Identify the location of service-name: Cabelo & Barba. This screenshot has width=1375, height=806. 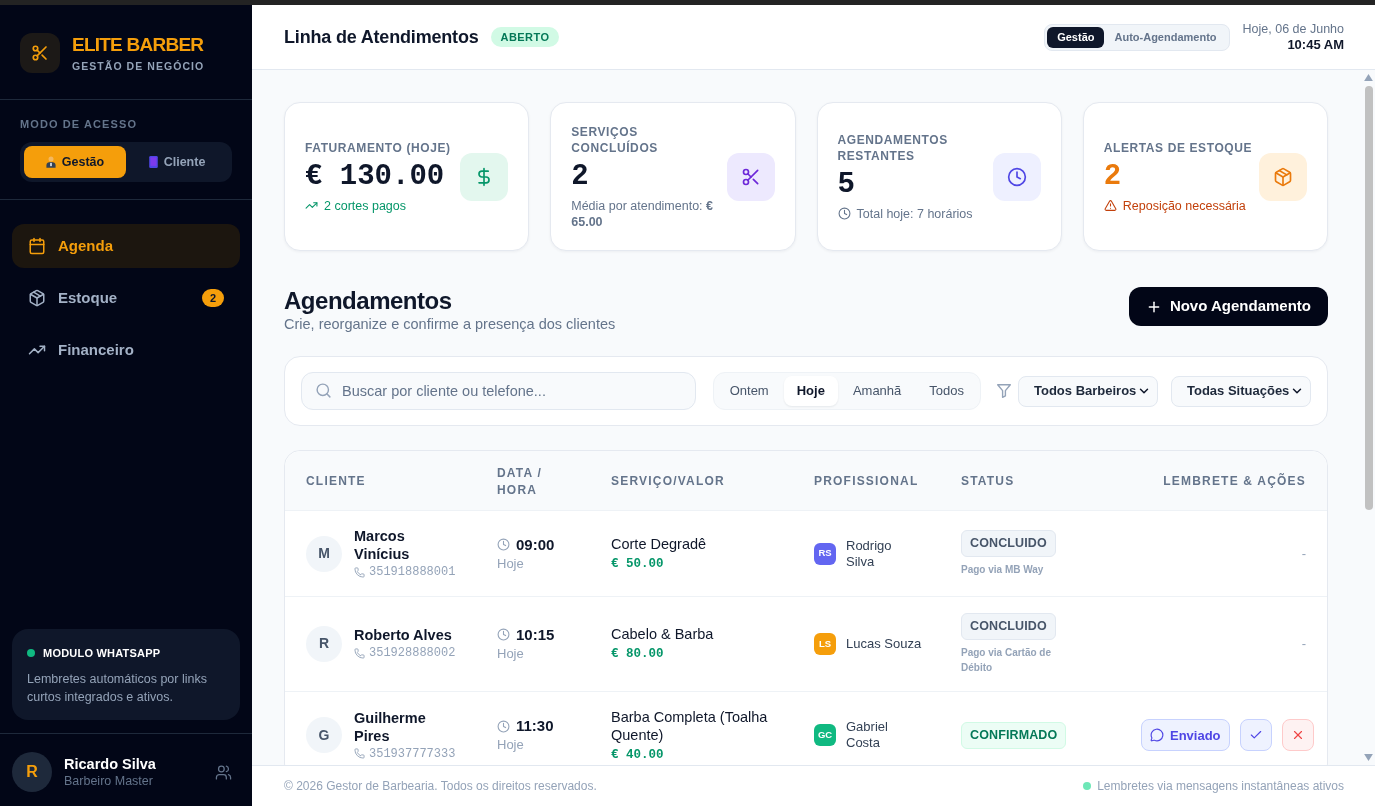
(663, 634).